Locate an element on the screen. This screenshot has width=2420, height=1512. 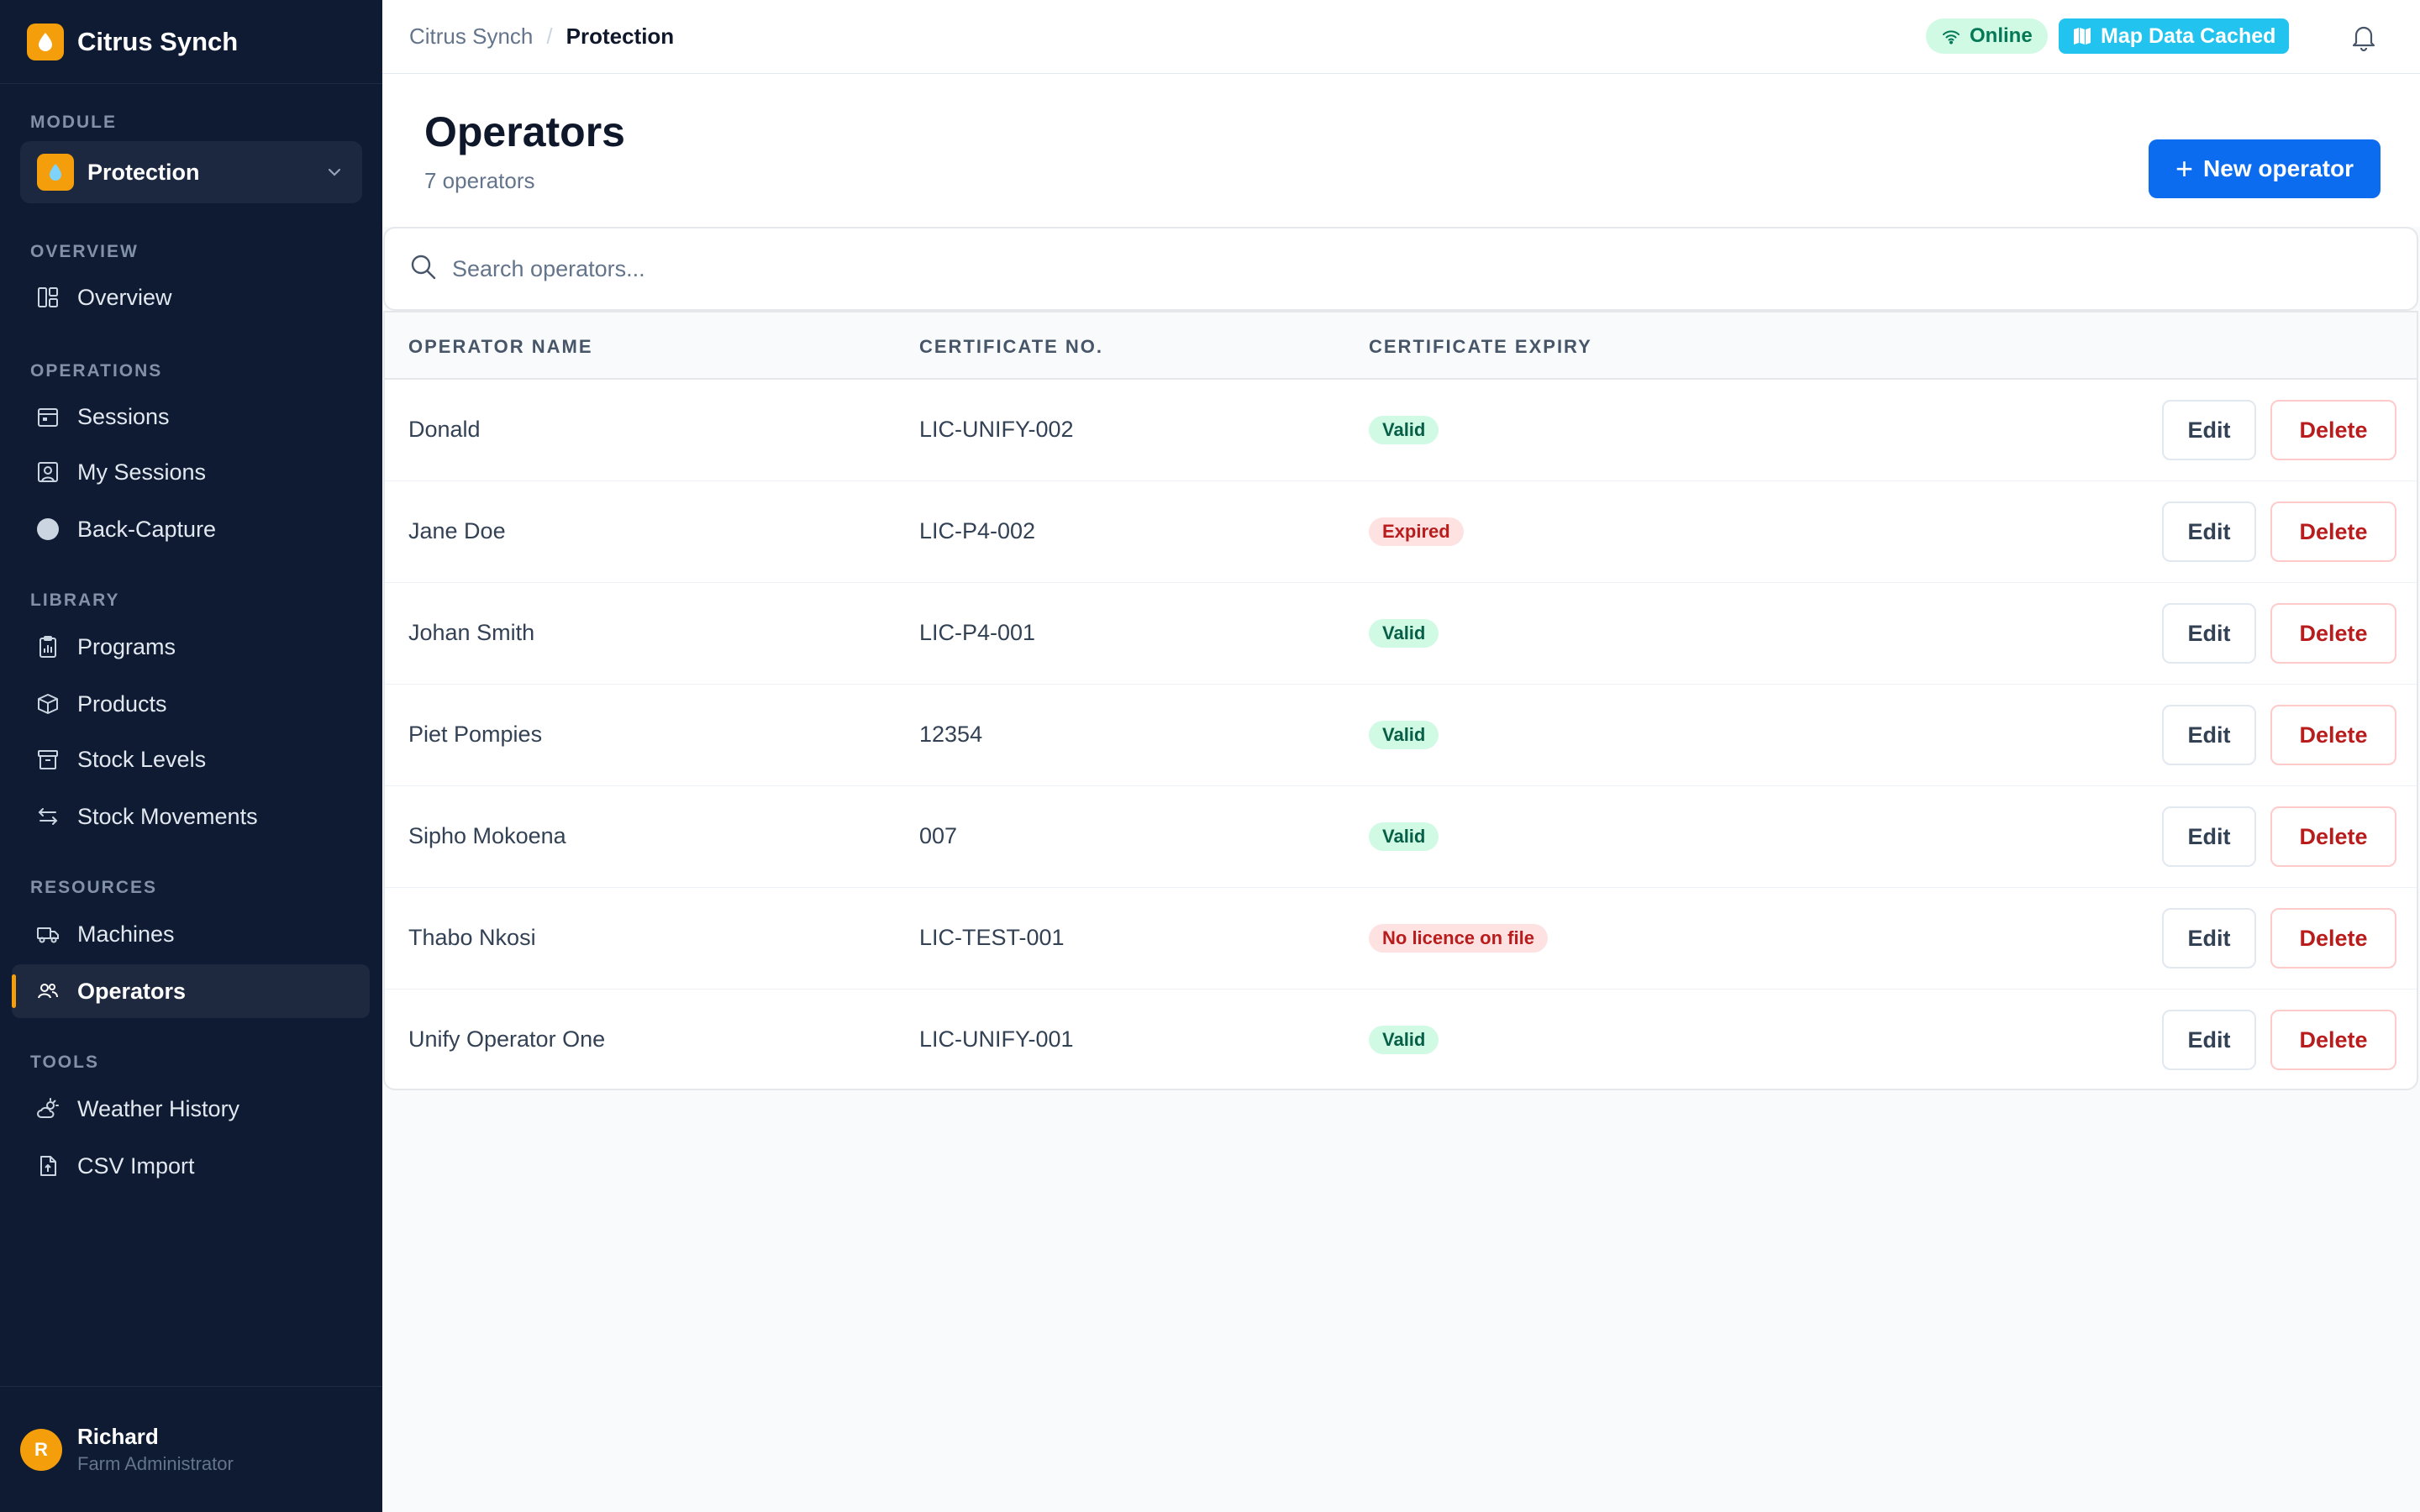
sidebar-item-stock-levels: Stock Levels is located at coordinates (191, 759).